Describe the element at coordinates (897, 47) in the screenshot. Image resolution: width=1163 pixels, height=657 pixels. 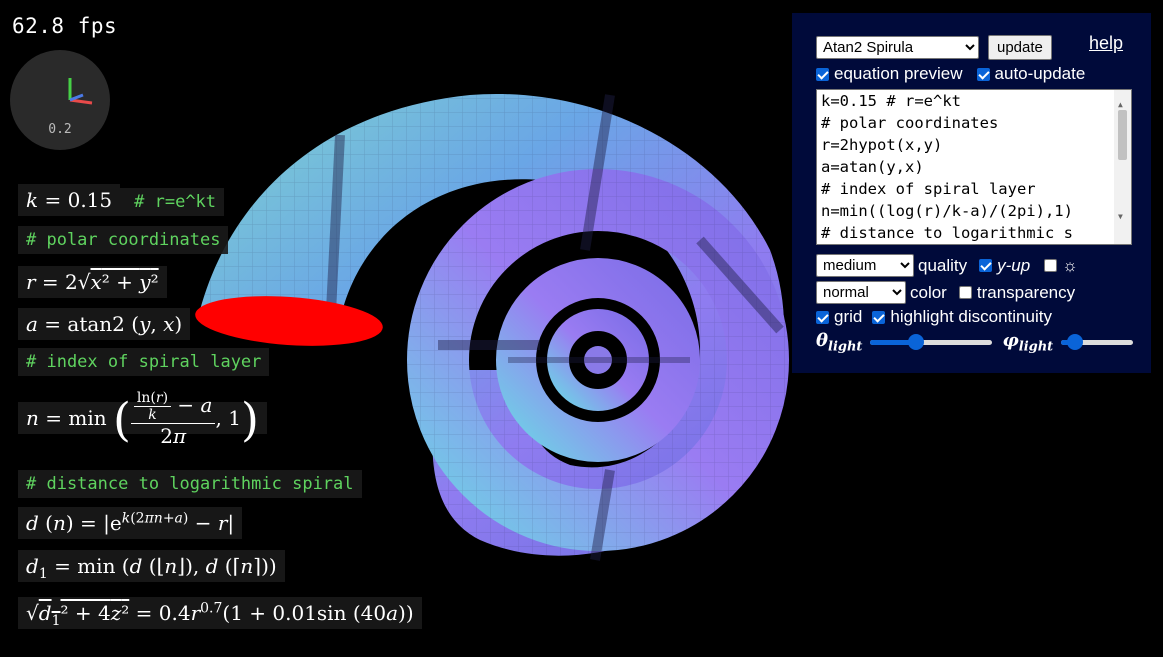
I see `preset-select: Atan2 Spirula` at that location.